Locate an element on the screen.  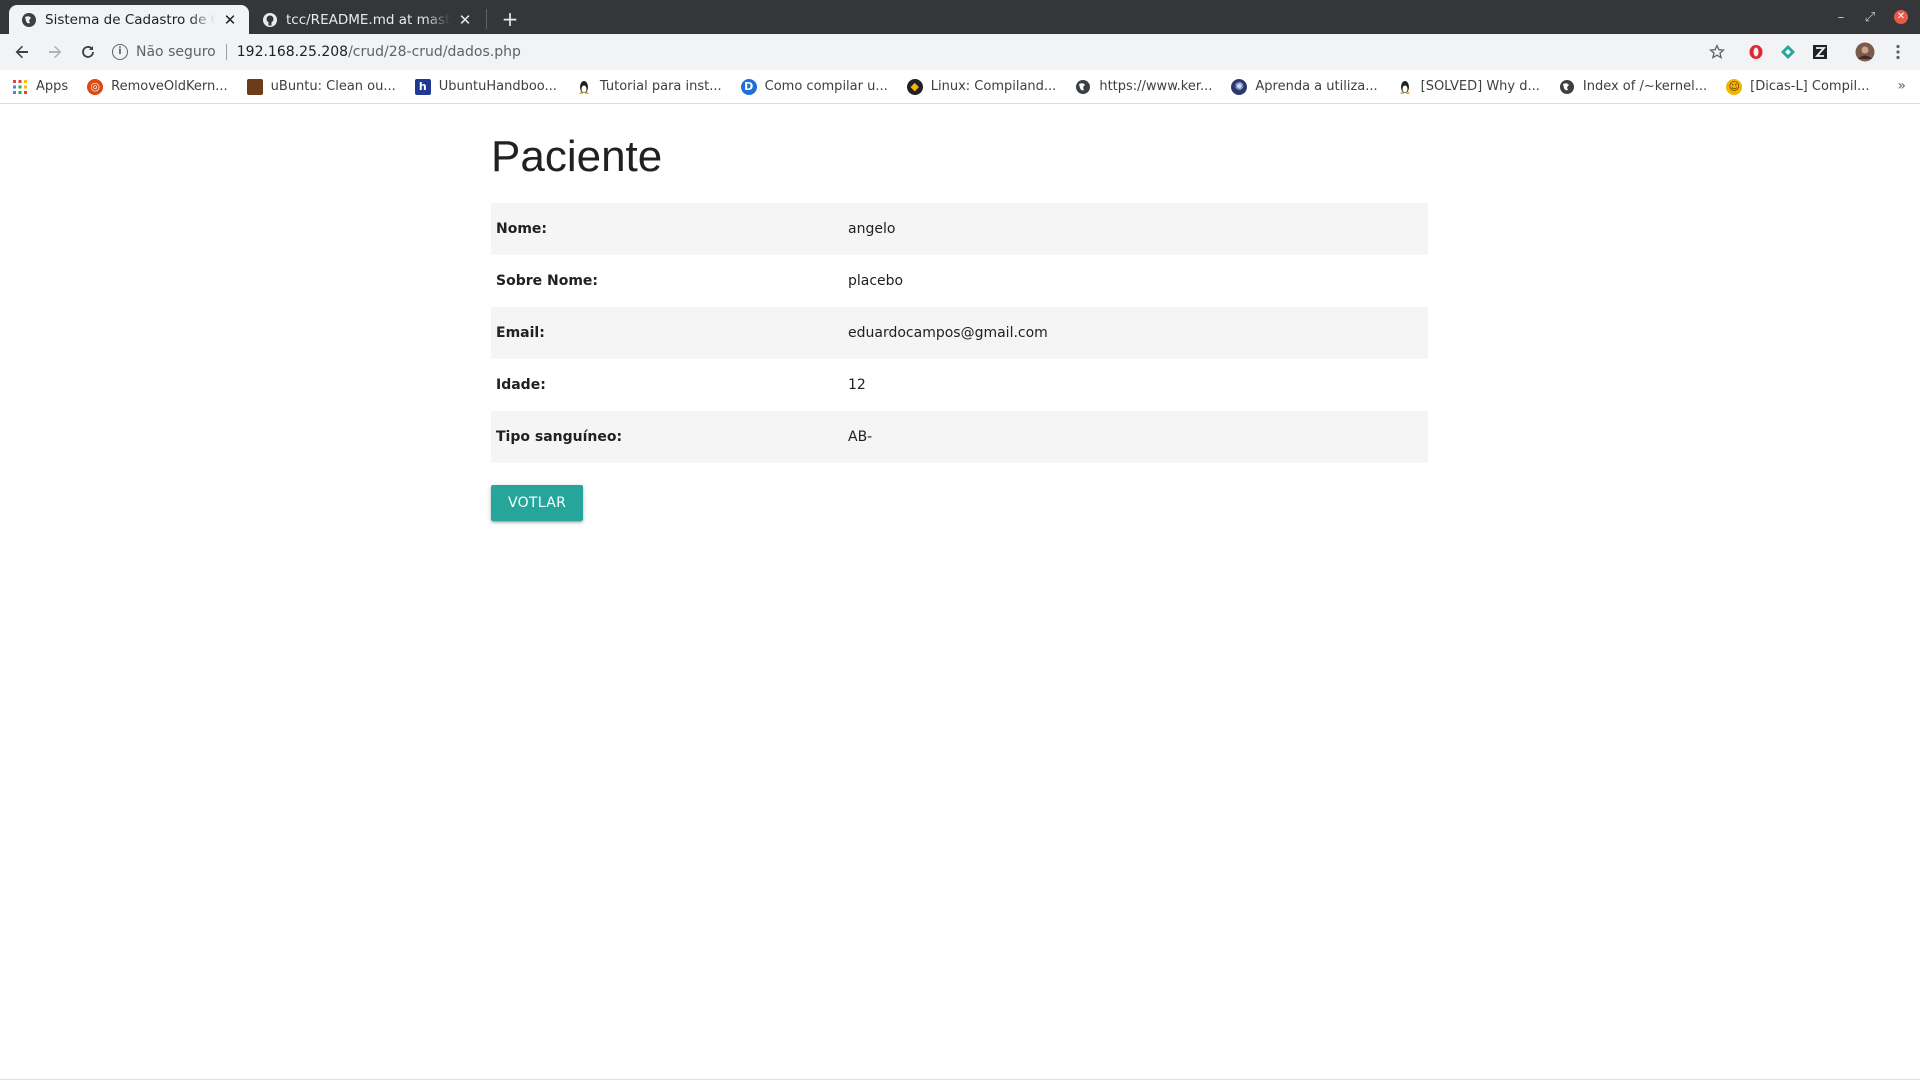
github-icon is located at coordinates (270, 20).